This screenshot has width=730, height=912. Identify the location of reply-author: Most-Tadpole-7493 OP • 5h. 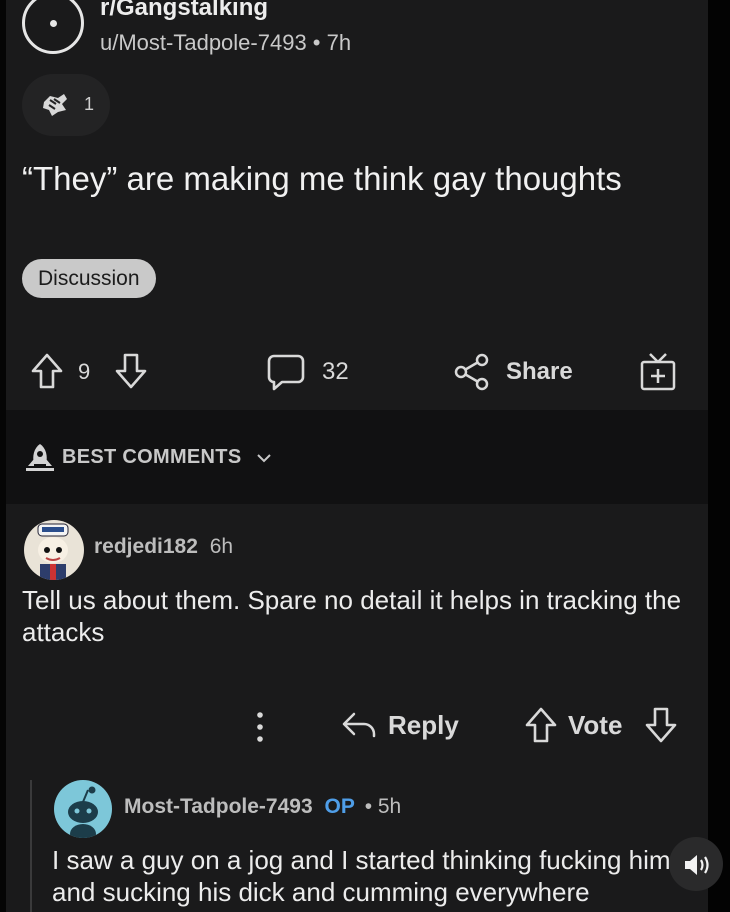
(262, 807).